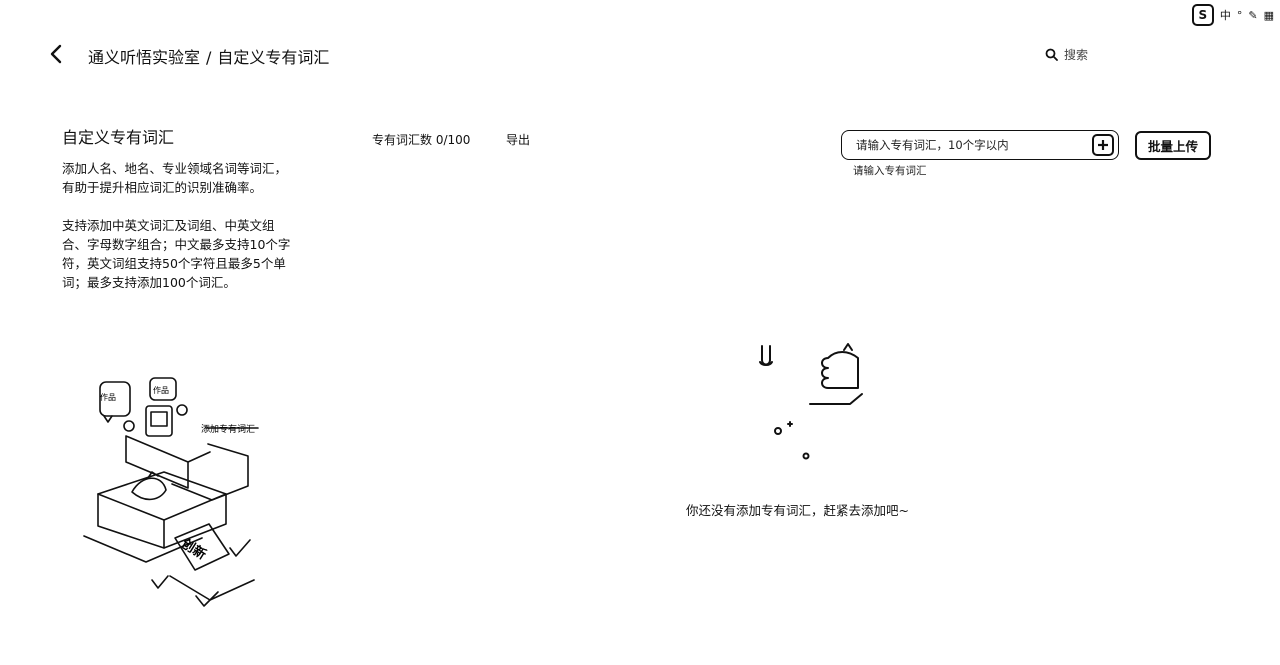 This screenshot has width=1280, height=665. Describe the element at coordinates (273, 57) in the screenshot. I see `breadcrumb-current-page: 自定义专有词汇` at that location.